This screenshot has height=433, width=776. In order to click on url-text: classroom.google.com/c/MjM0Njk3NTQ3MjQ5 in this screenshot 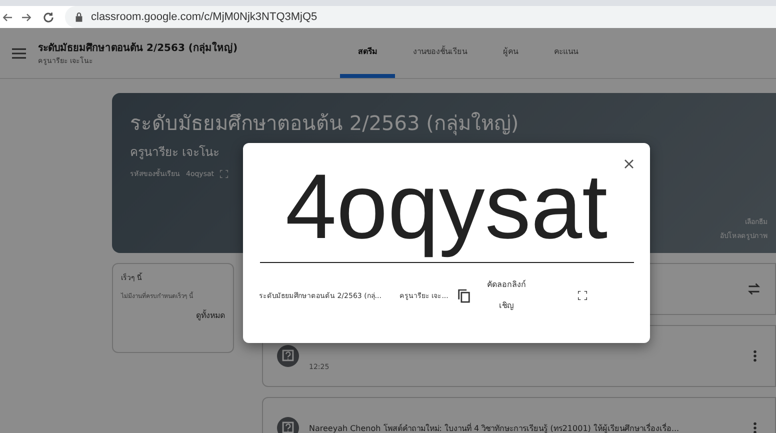, I will do `click(204, 17)`.